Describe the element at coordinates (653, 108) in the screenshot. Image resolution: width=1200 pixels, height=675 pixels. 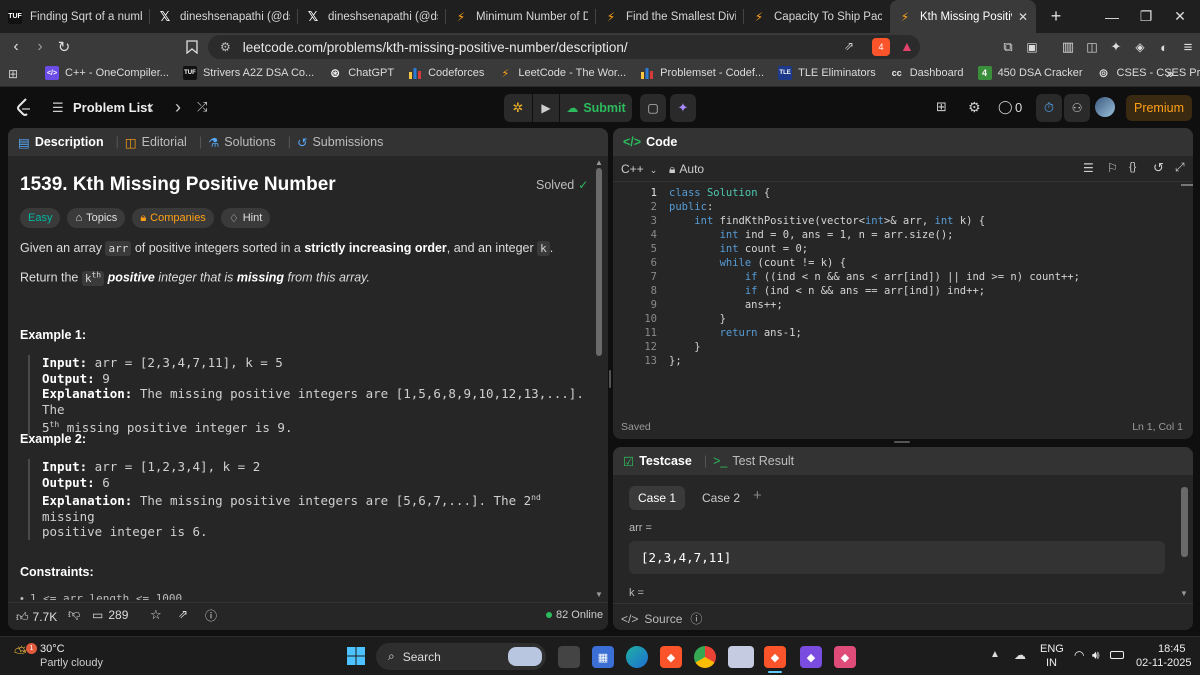
I see `notes-icon: ▢` at that location.